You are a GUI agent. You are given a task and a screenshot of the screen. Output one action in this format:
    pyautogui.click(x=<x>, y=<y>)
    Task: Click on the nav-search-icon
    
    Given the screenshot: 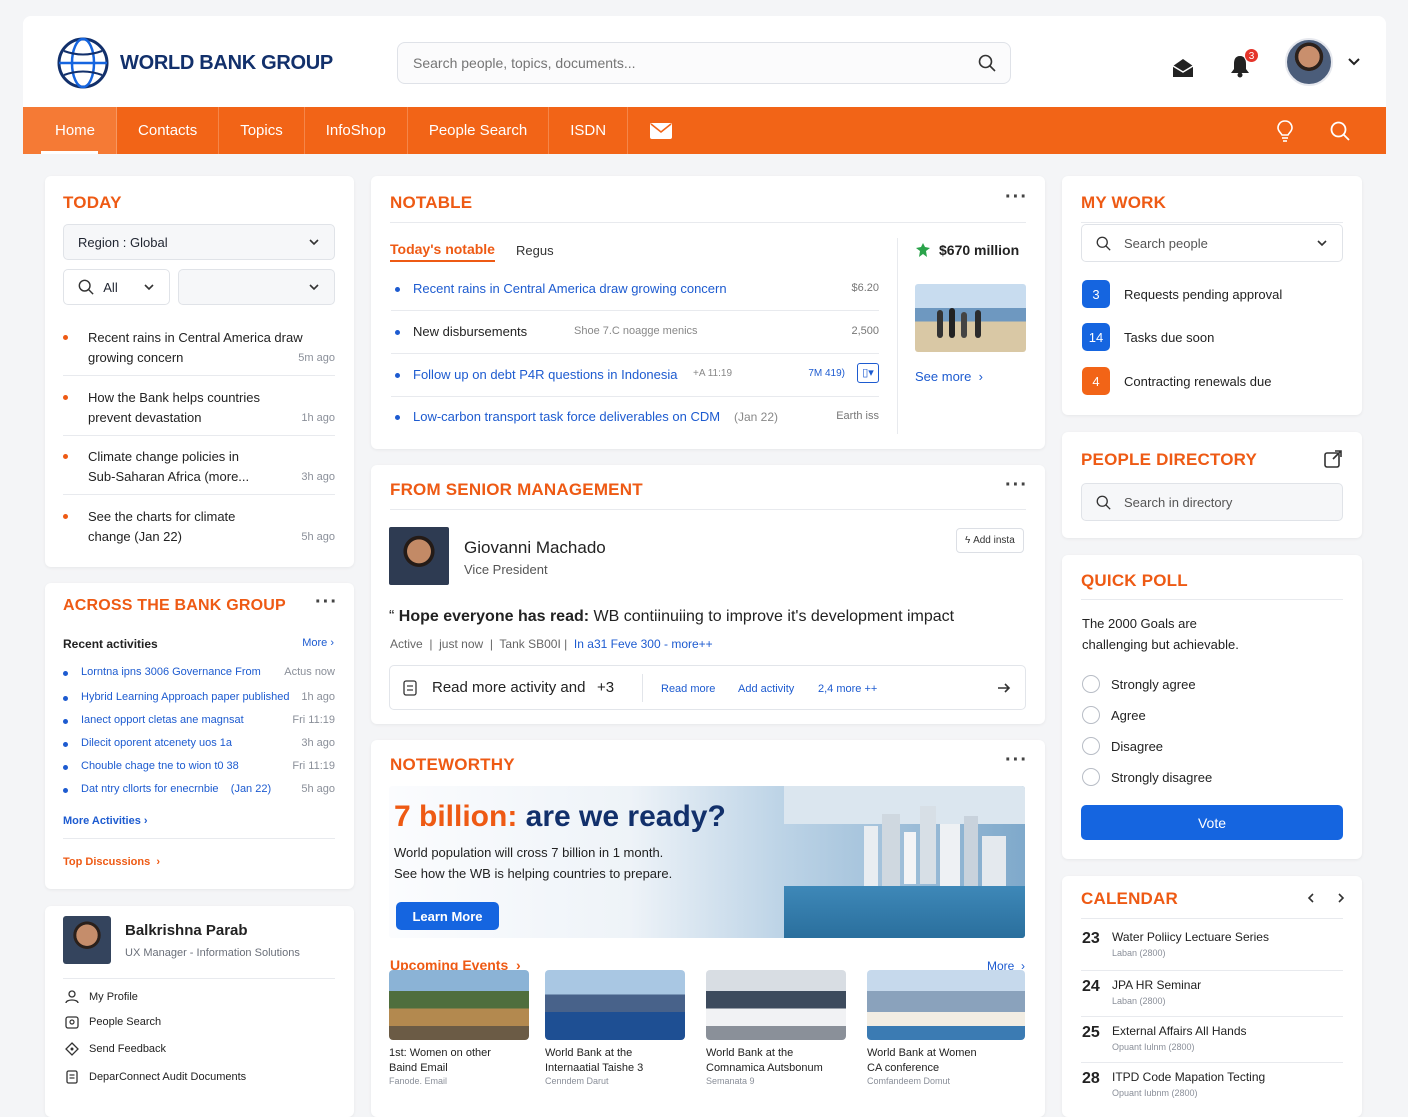 What is the action you would take?
    pyautogui.click(x=1340, y=131)
    